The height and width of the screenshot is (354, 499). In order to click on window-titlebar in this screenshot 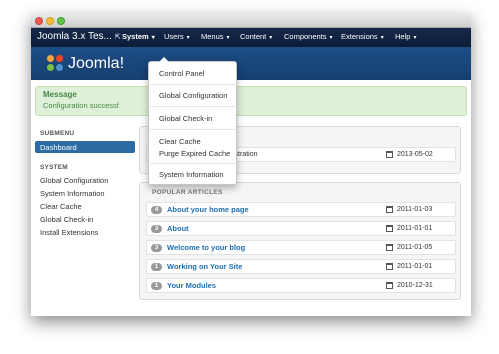, I will do `click(251, 21)`.